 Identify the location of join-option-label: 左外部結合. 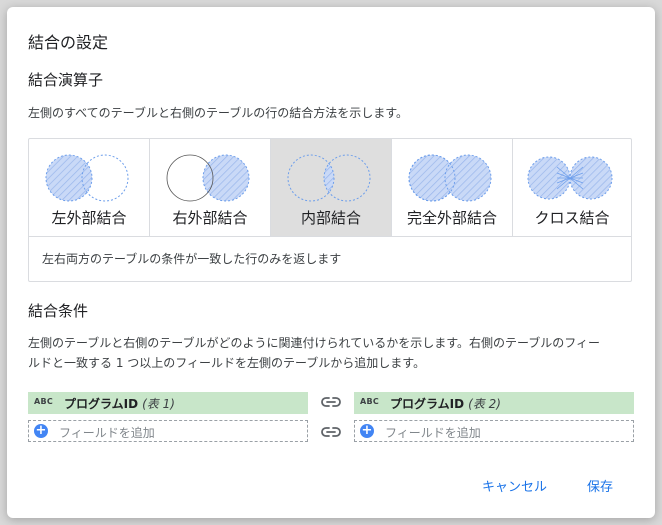
(89, 218).